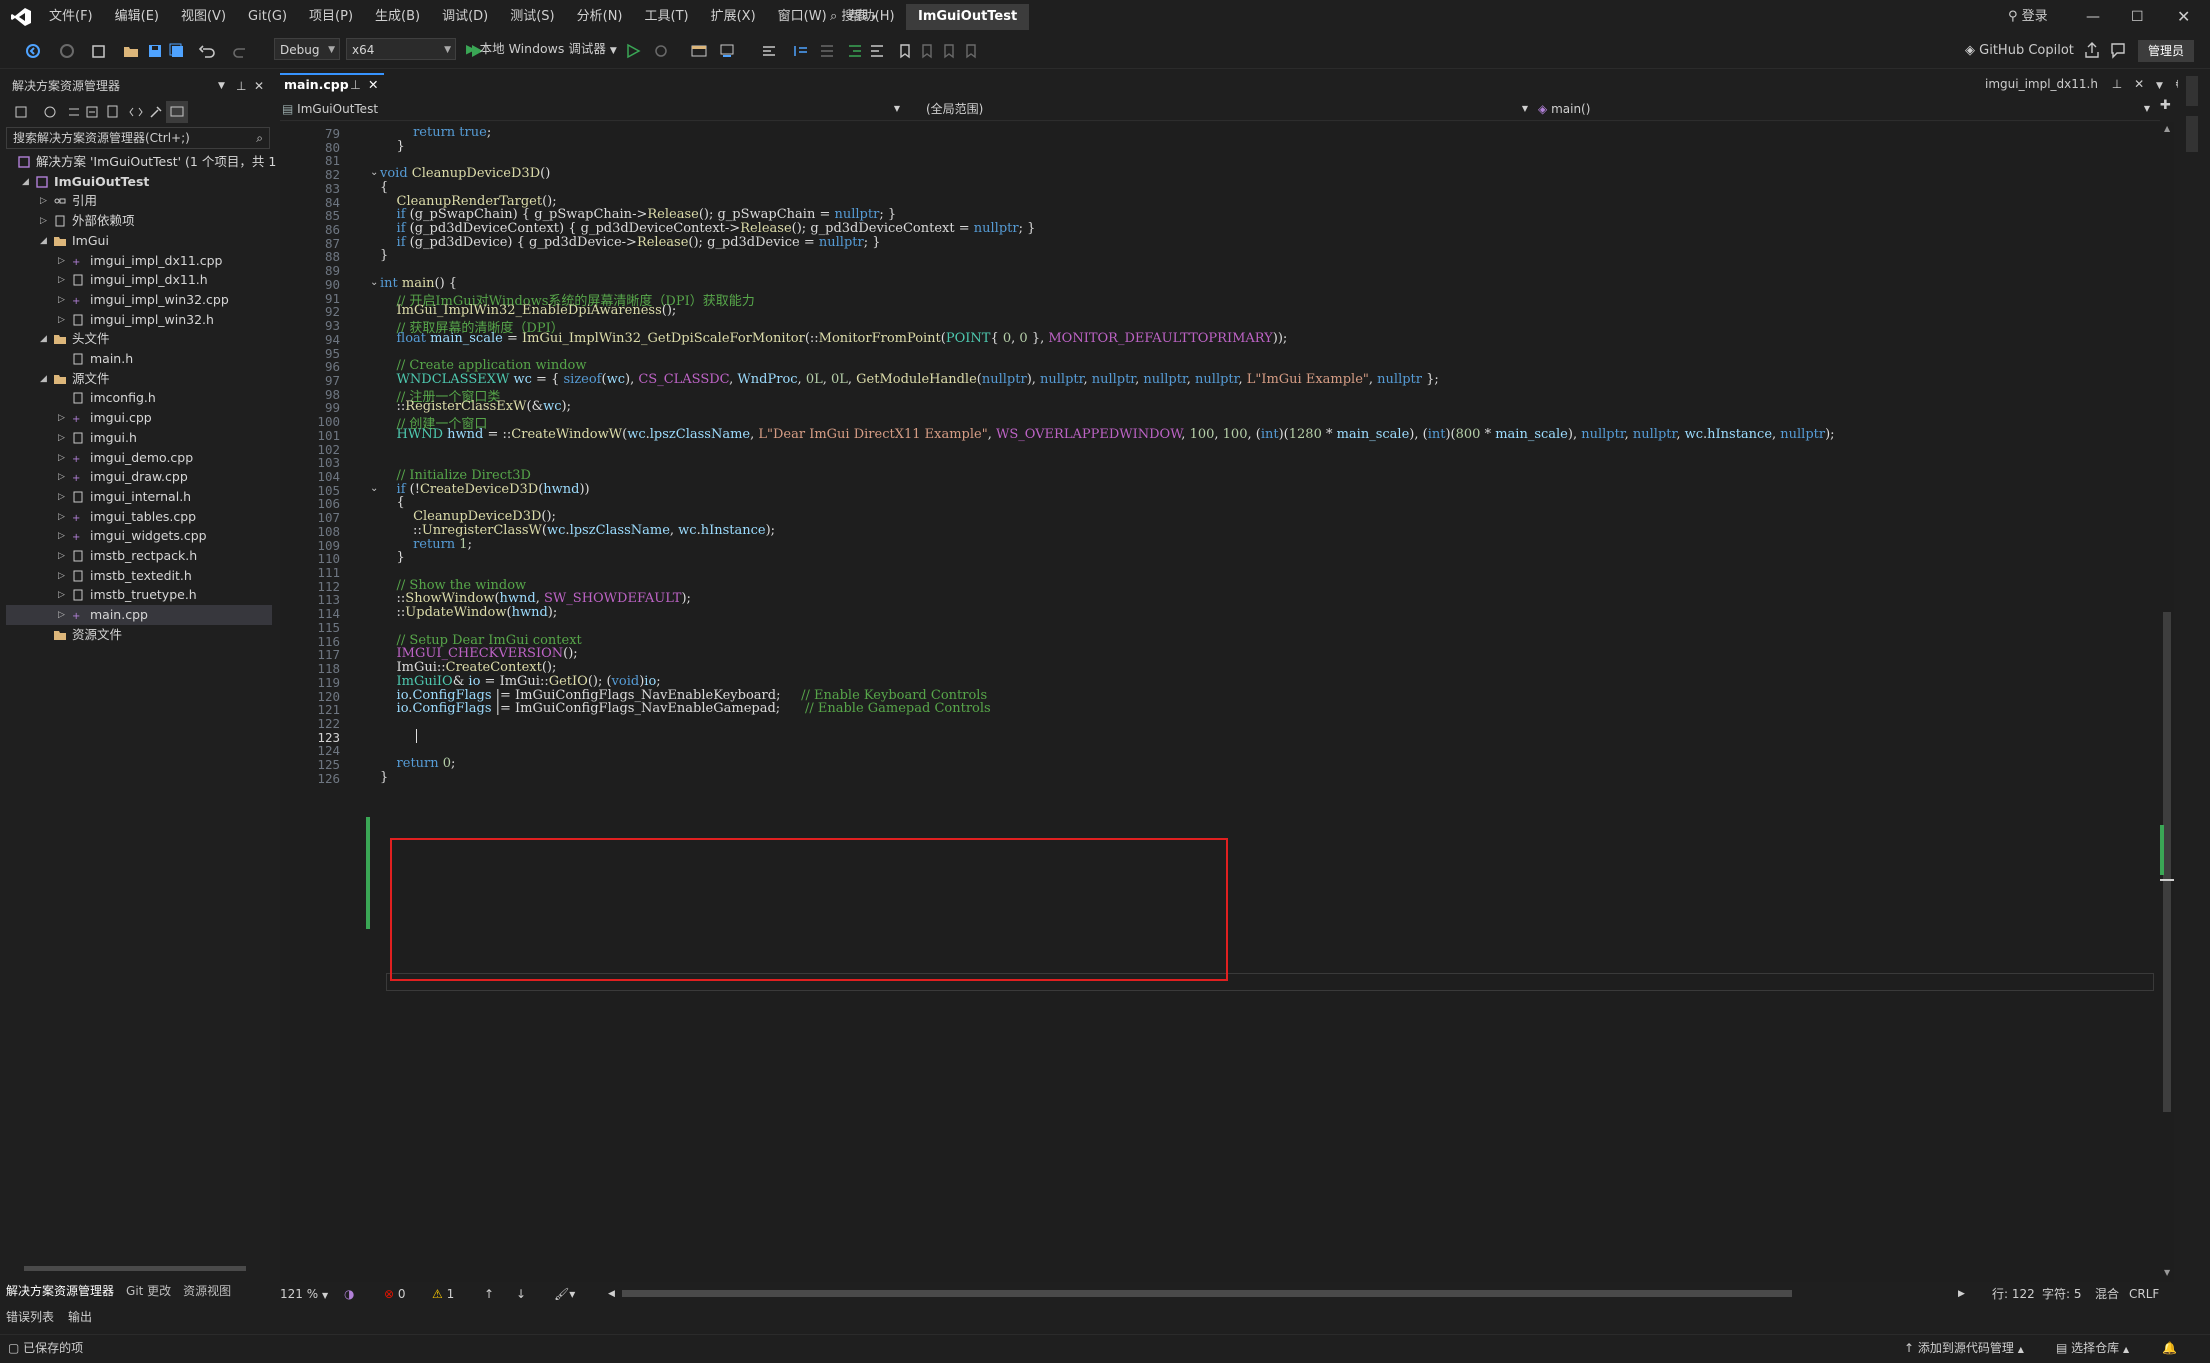  What do you see at coordinates (927, 51) in the screenshot?
I see `prev-bookmark-icon` at bounding box center [927, 51].